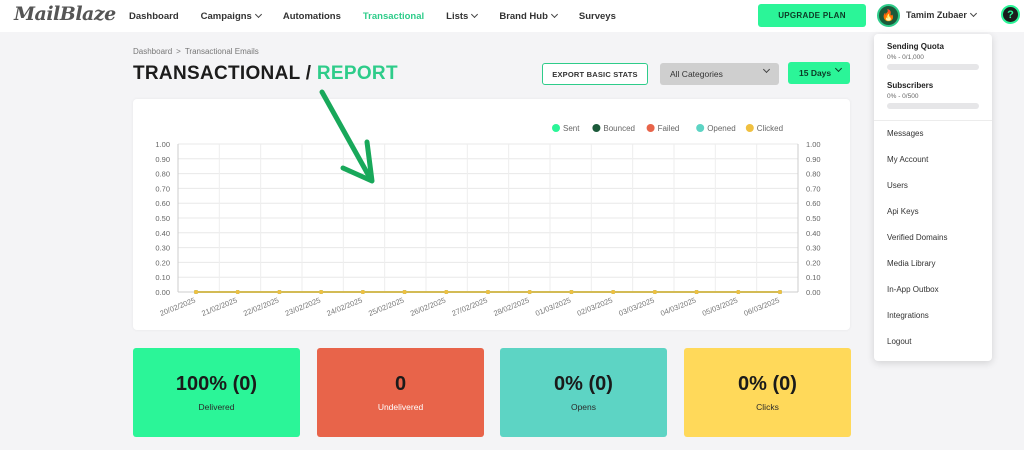 The image size is (1024, 450). What do you see at coordinates (915, 46) in the screenshot?
I see `quota-title: Sending Quota` at bounding box center [915, 46].